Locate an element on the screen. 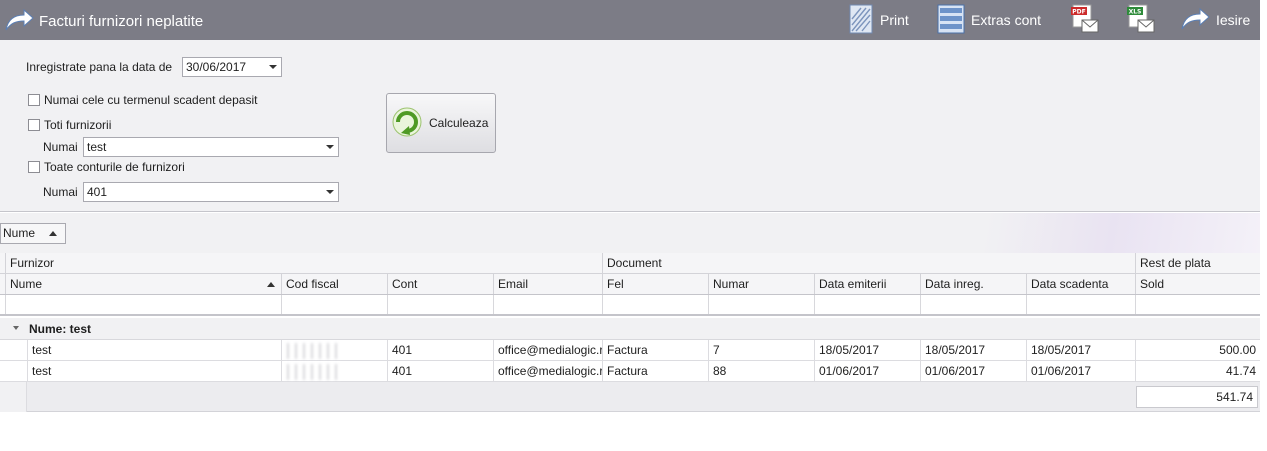 Image resolution: width=1267 pixels, height=451 pixels. column-header-numar: Numar is located at coordinates (761, 284).